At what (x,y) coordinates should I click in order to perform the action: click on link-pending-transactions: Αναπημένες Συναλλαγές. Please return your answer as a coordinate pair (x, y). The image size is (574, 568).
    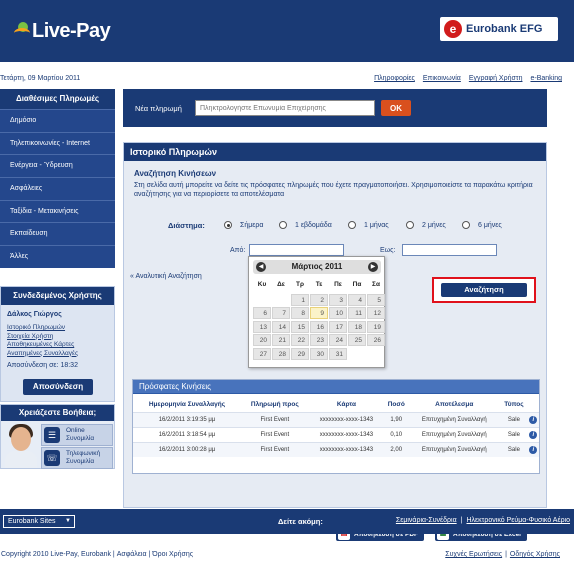
    Looking at the image, I should click on (60, 354).